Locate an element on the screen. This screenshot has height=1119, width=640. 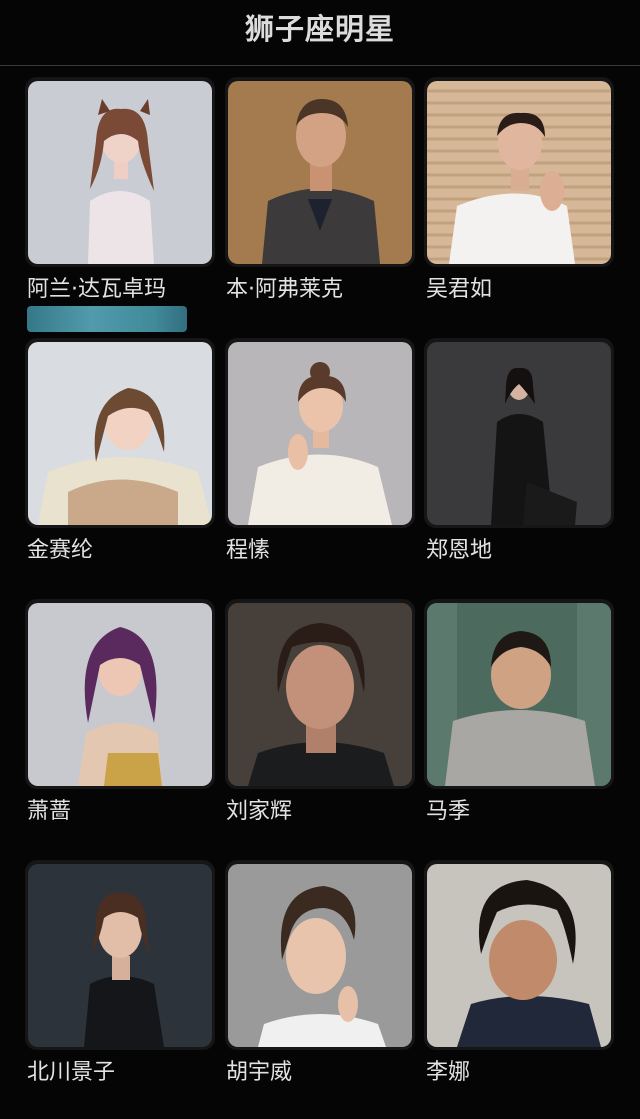
page-title: 狮子座明星 is located at coordinates (319, 28).